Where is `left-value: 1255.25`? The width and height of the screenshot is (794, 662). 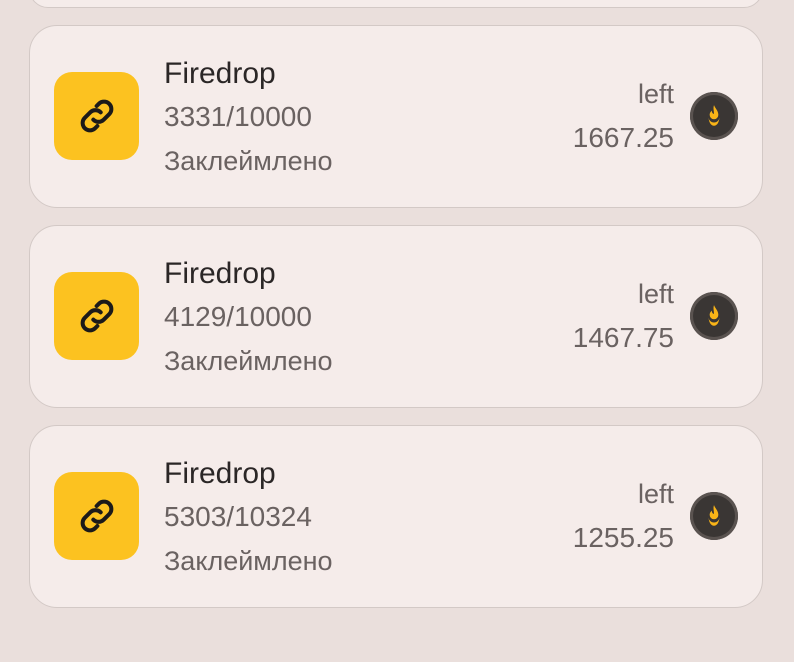
left-value: 1255.25 is located at coordinates (623, 537).